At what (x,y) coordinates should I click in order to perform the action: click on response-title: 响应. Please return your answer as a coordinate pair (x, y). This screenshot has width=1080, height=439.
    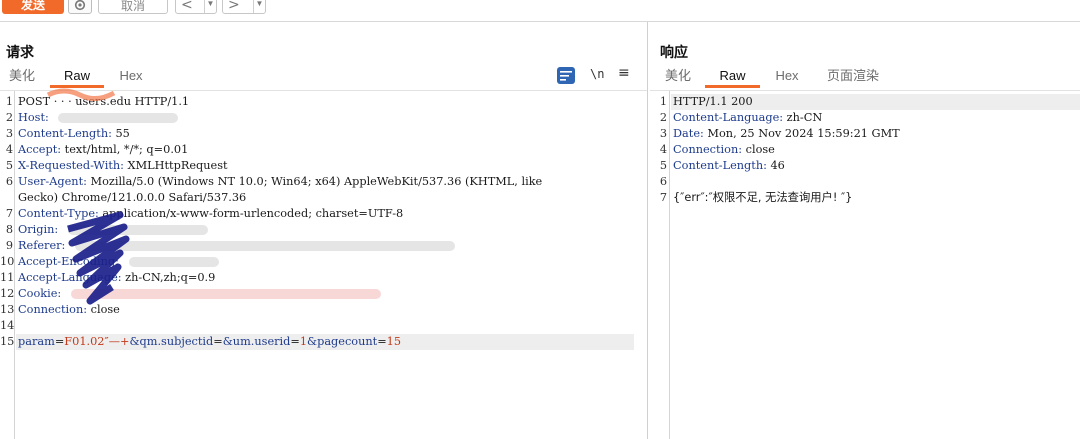
    Looking at the image, I should click on (674, 52).